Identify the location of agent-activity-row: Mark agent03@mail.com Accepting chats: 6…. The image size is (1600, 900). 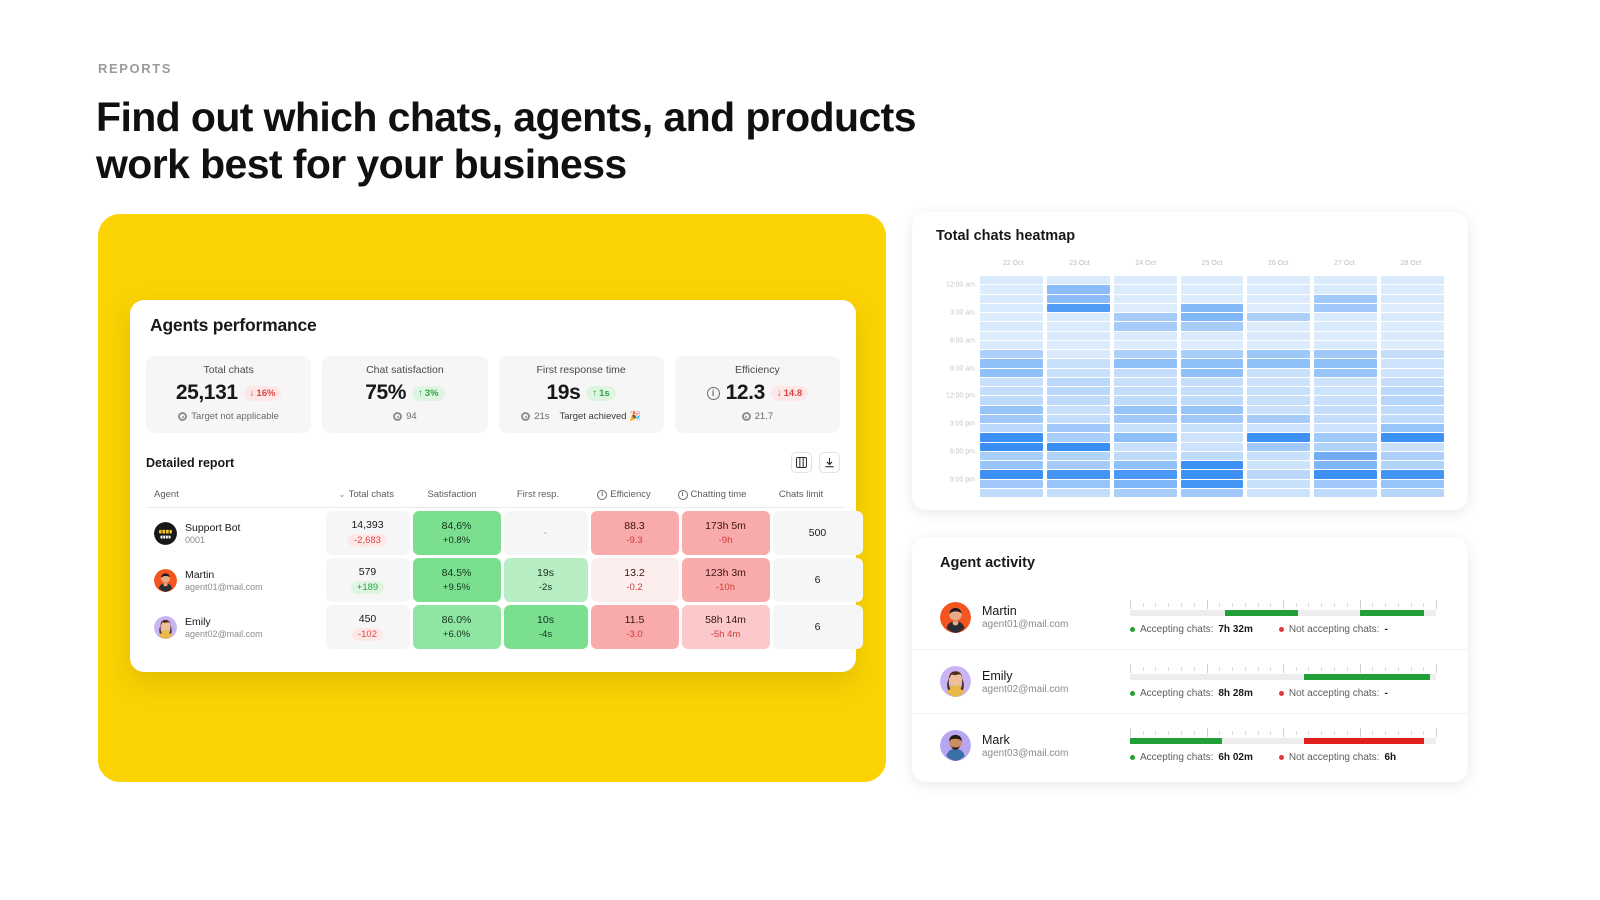
(1190, 745).